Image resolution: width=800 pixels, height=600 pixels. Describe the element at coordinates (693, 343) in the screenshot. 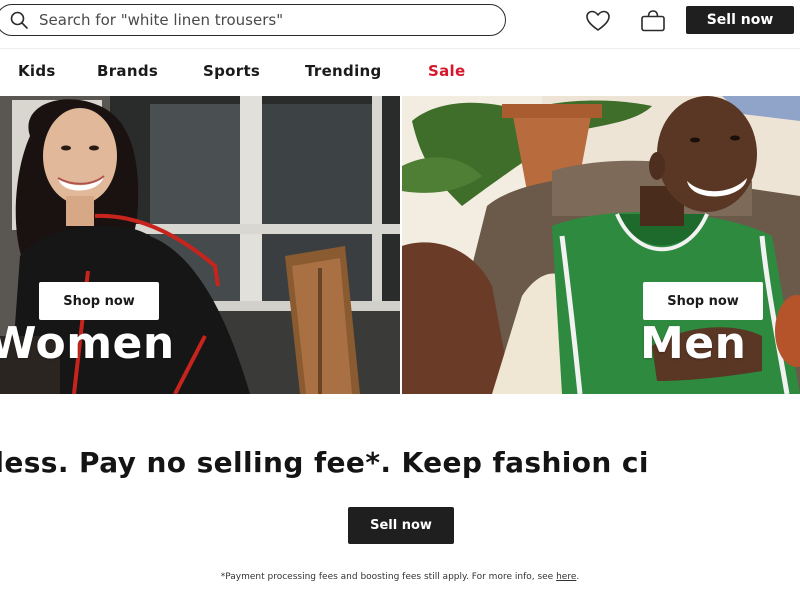

I see `men-title: Men` at that location.